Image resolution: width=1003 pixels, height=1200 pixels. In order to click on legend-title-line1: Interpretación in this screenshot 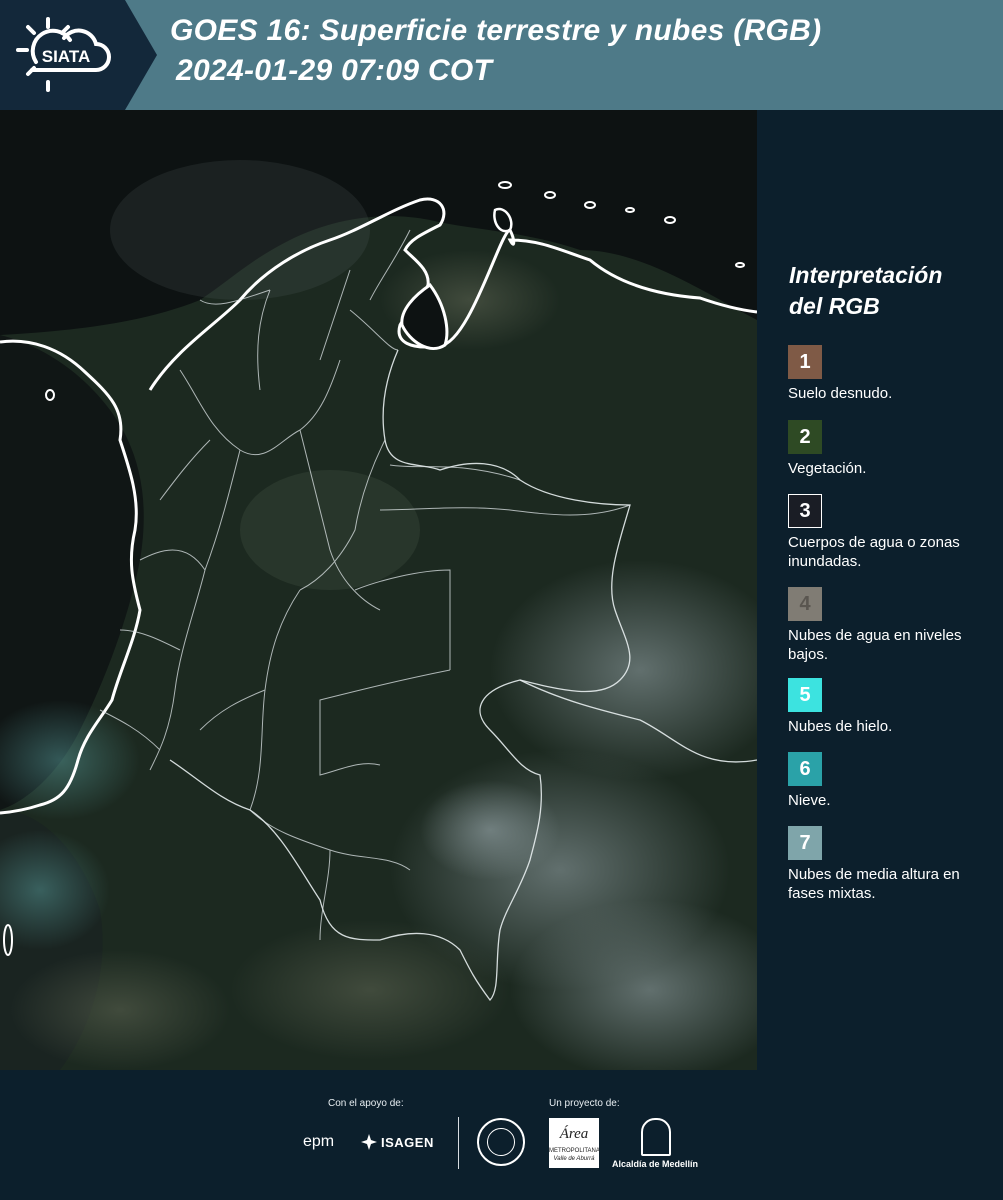, I will do `click(866, 275)`.